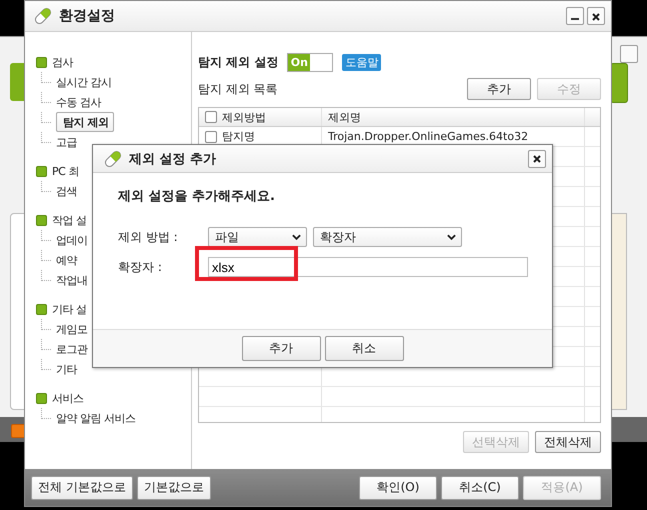 The image size is (647, 510). I want to click on sidebar-item: 업데이, so click(72, 240).